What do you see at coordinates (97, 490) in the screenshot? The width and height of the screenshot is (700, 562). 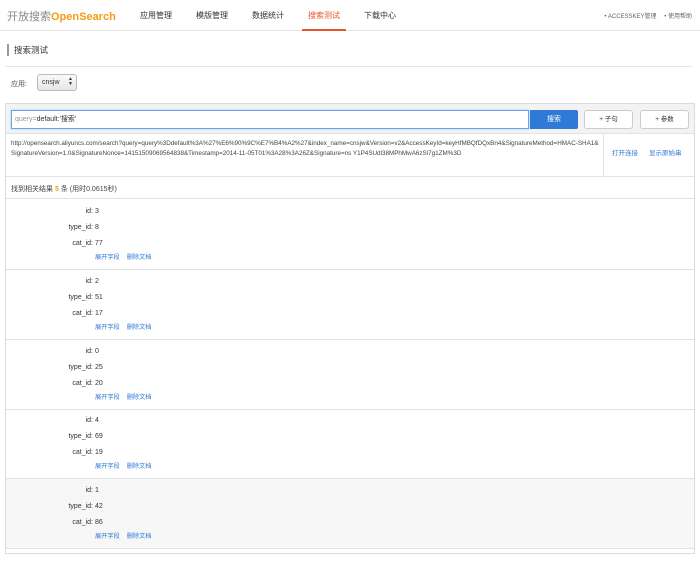 I see `field-value: 1` at bounding box center [97, 490].